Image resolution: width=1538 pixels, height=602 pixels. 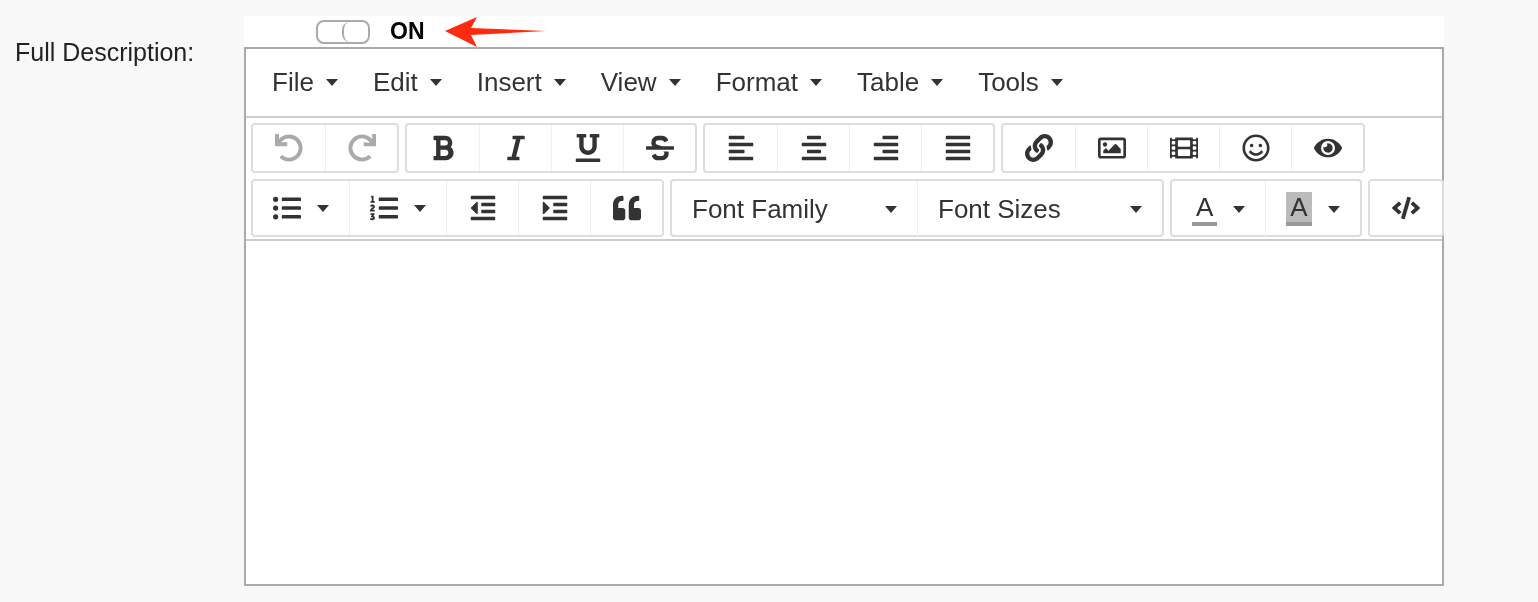 I want to click on menu-item: Table, so click(x=900, y=82).